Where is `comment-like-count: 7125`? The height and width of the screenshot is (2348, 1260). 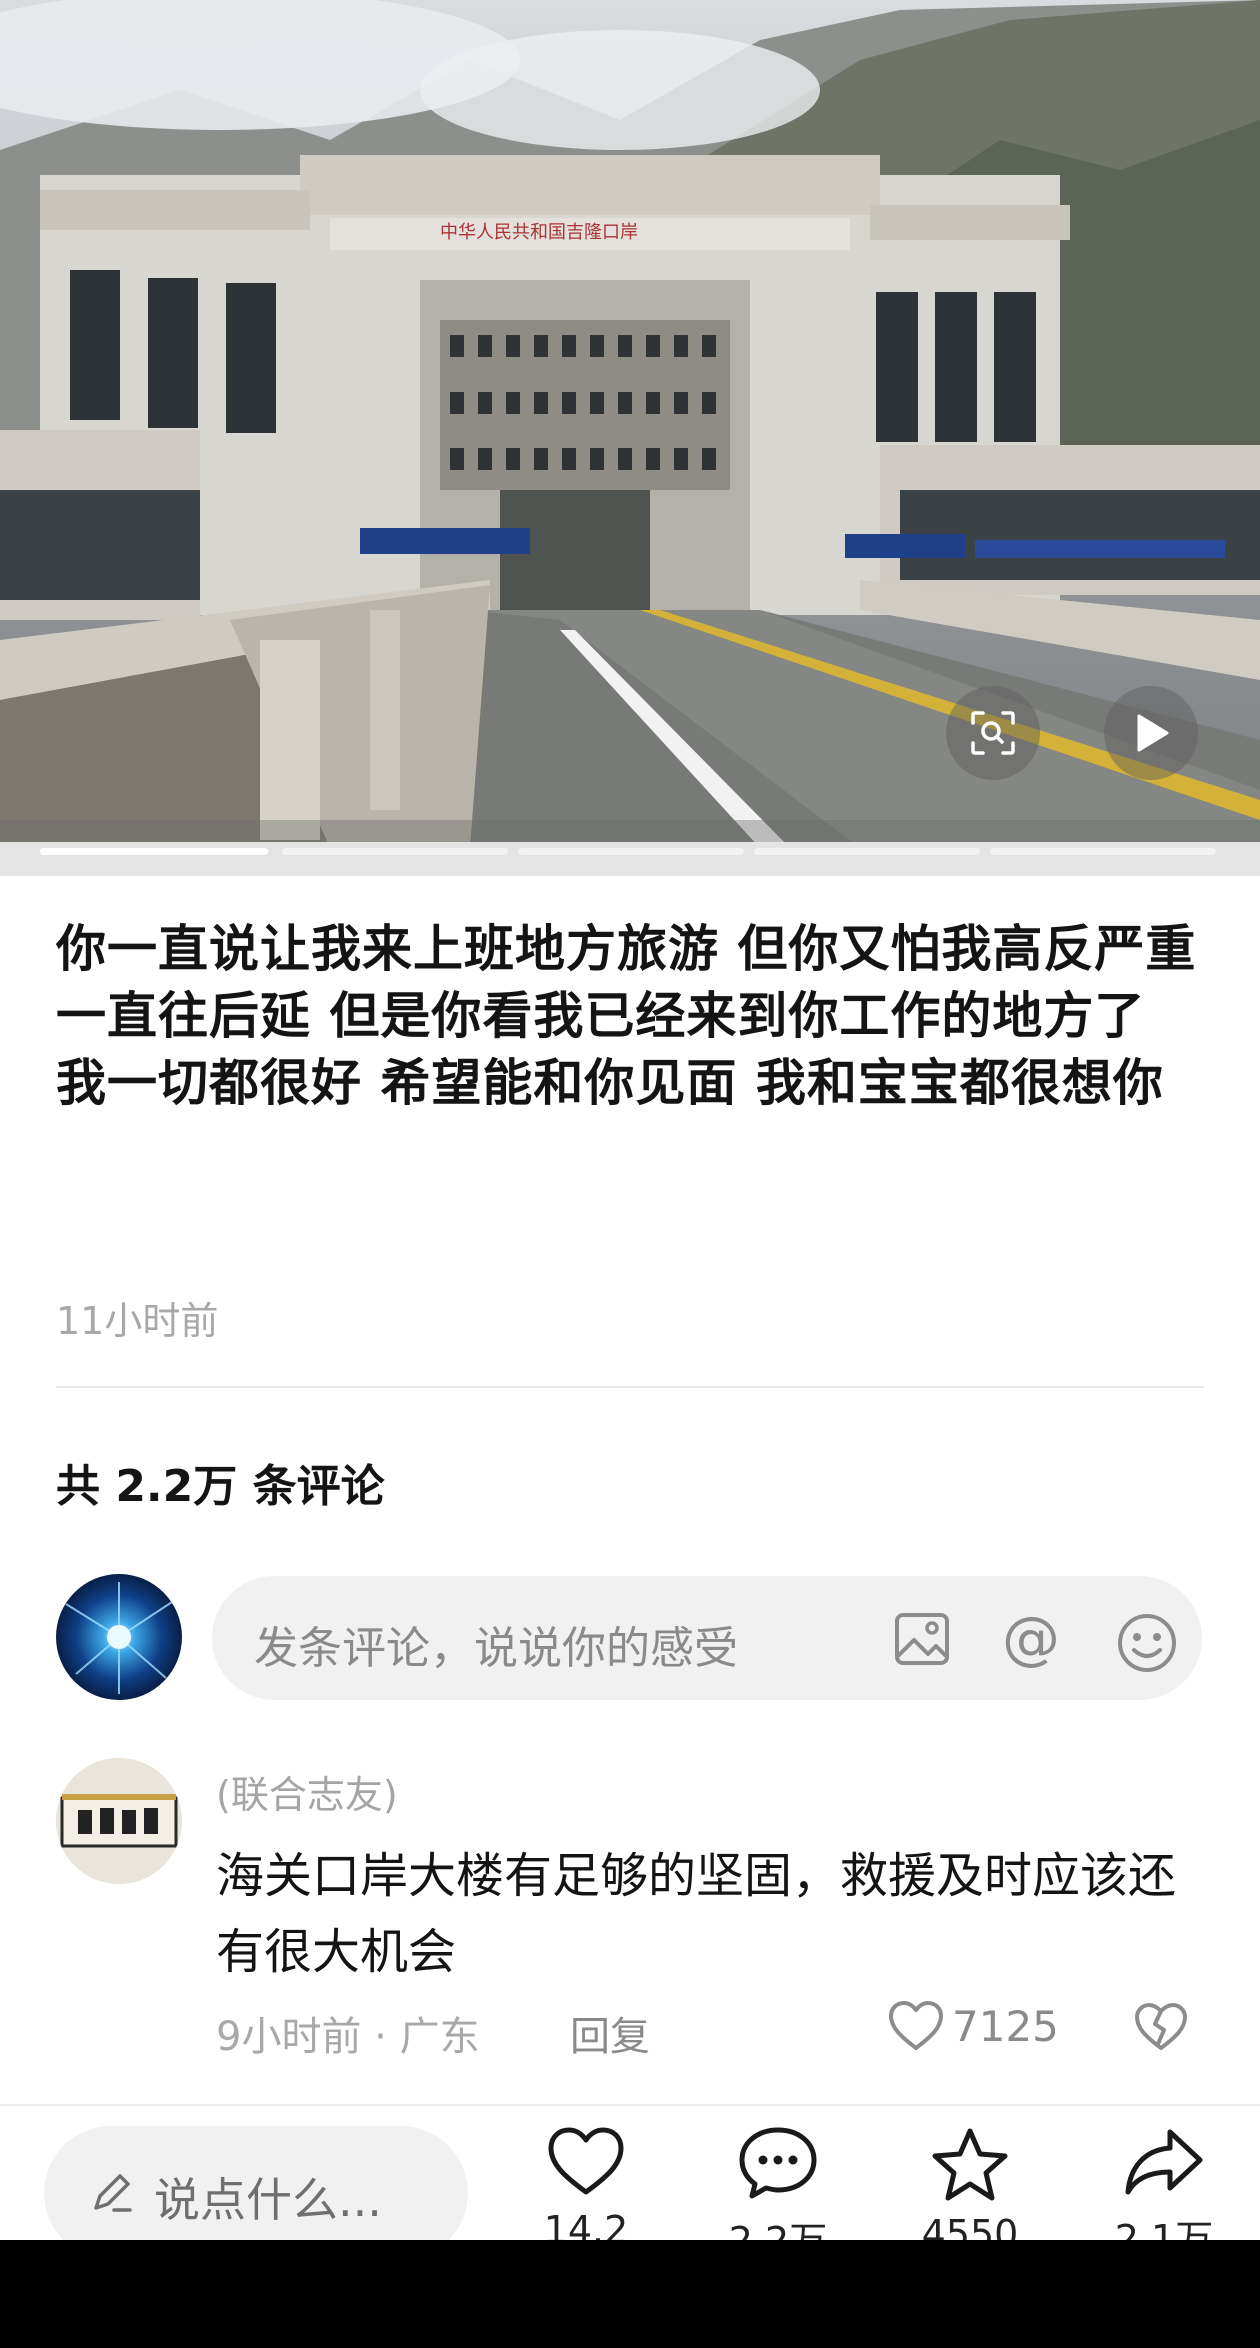
comment-like-count: 7125 is located at coordinates (1005, 2026).